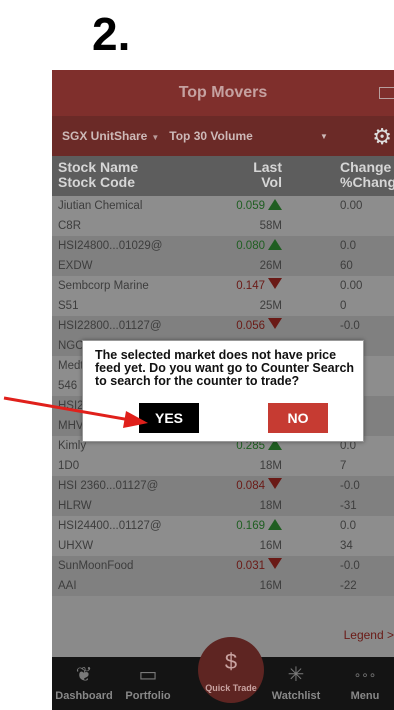 Image resolution: width=394 pixels, height=710 pixels. I want to click on pointer-arrow, so click(75, 412).